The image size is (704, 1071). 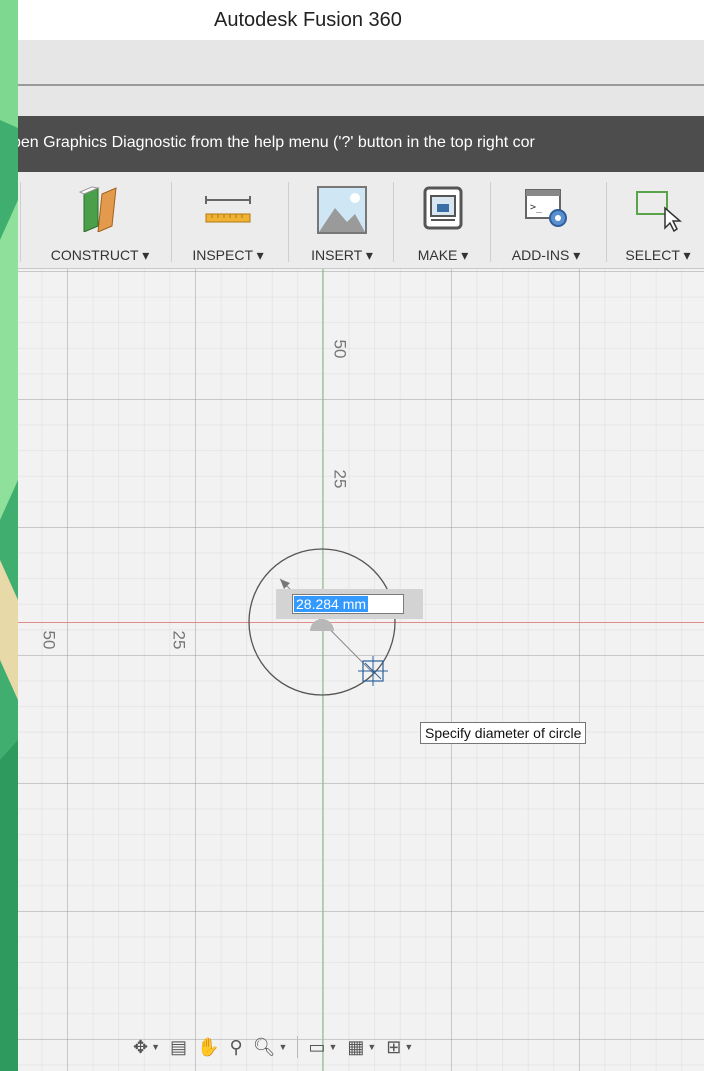 What do you see at coordinates (278, 1047) in the screenshot?
I see `navigation-bar: ✥ ▼ ▤ ✋ ⚲ 🔍︎ ▼ ▭ ▼ ▦ ▼ ⊞ ▼` at bounding box center [278, 1047].